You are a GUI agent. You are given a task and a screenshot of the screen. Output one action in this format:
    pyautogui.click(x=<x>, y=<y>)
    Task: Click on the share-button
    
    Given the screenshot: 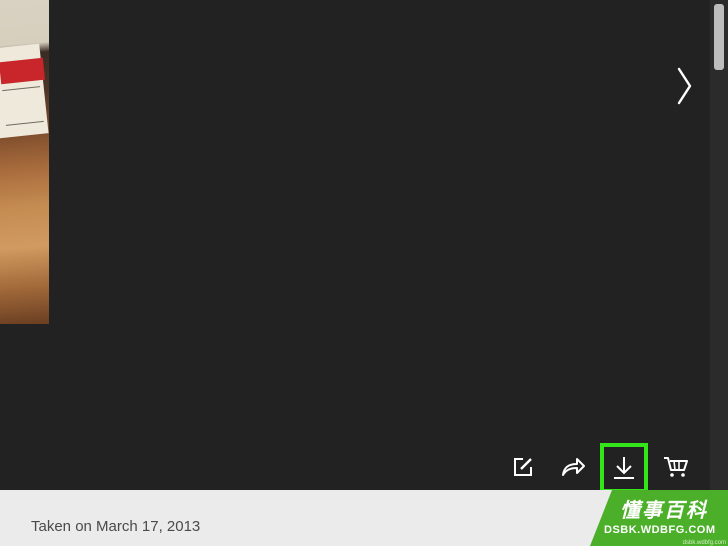 What is the action you would take?
    pyautogui.click(x=573, y=467)
    